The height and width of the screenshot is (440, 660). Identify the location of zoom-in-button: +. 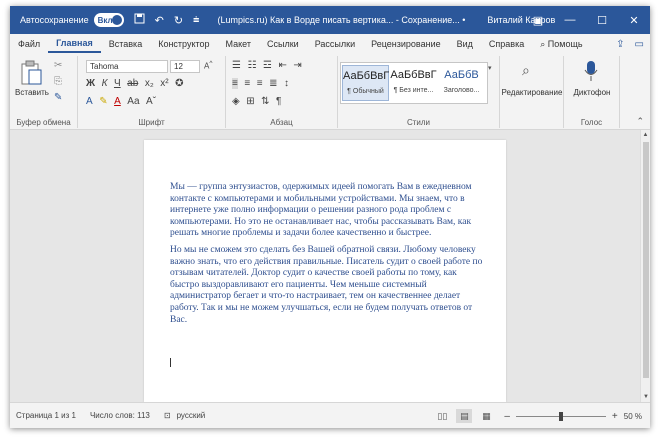
(615, 416).